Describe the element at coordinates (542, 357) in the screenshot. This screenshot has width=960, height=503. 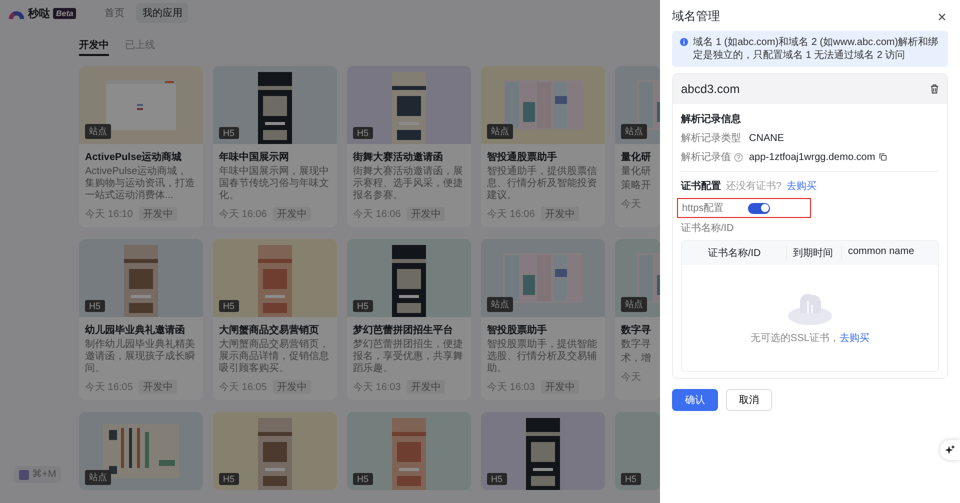
I see `card-description: 智投股票助手，提供智能选股、行情分析及交易辅助。` at that location.